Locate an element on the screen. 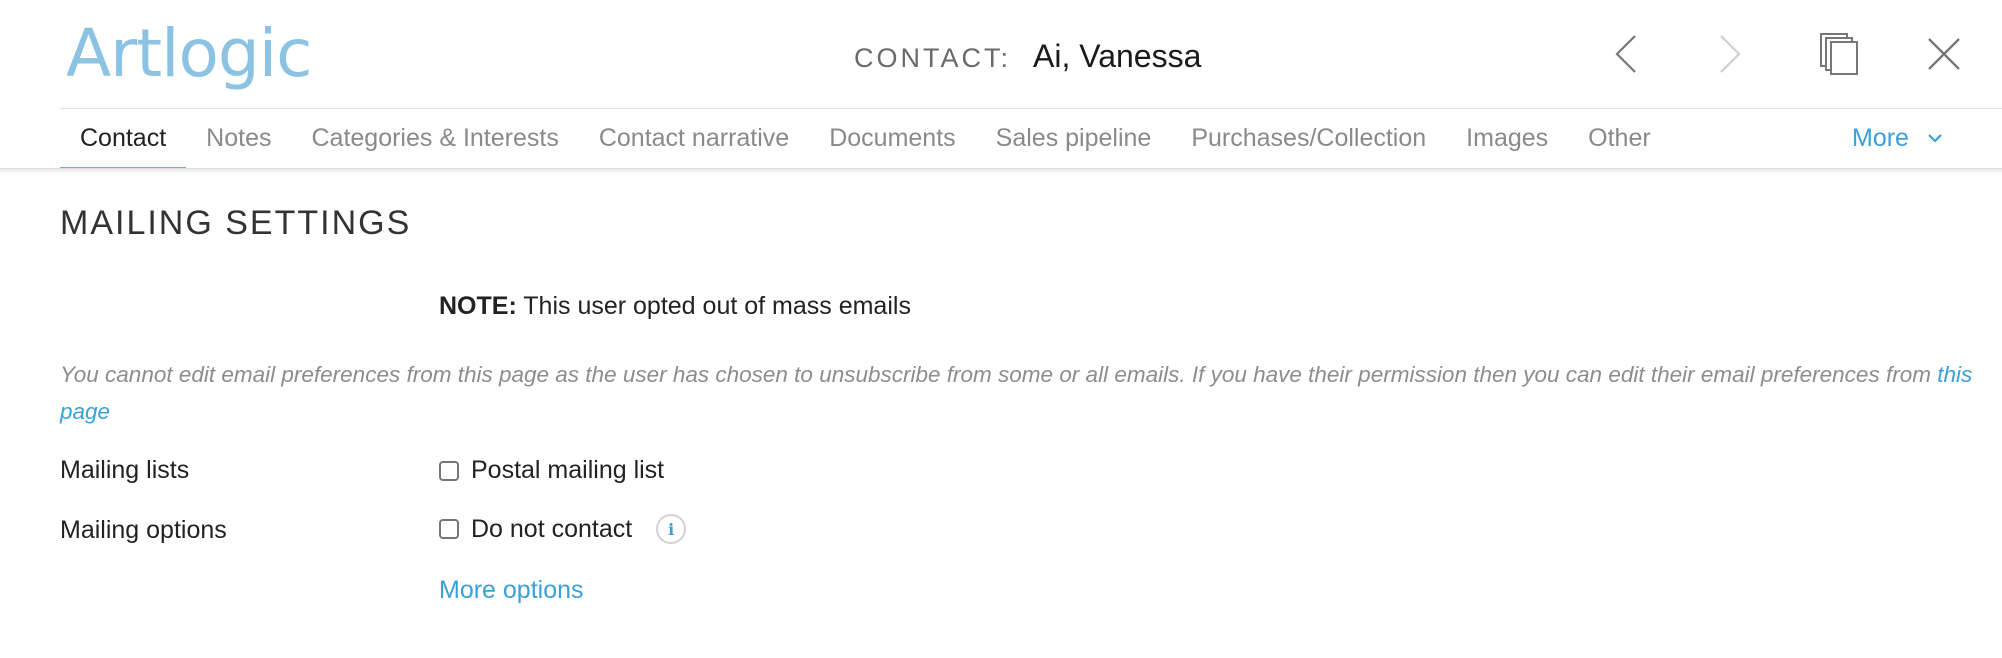 This screenshot has height=658, width=2002. close-icon is located at coordinates (1944, 54).